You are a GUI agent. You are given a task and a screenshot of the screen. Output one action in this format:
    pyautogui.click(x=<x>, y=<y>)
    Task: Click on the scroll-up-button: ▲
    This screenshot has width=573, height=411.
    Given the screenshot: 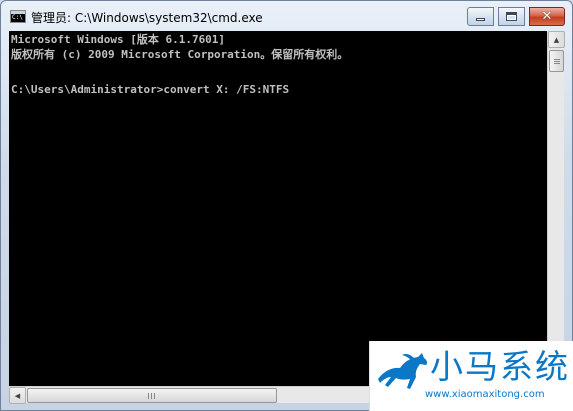 What is the action you would take?
    pyautogui.click(x=556, y=39)
    